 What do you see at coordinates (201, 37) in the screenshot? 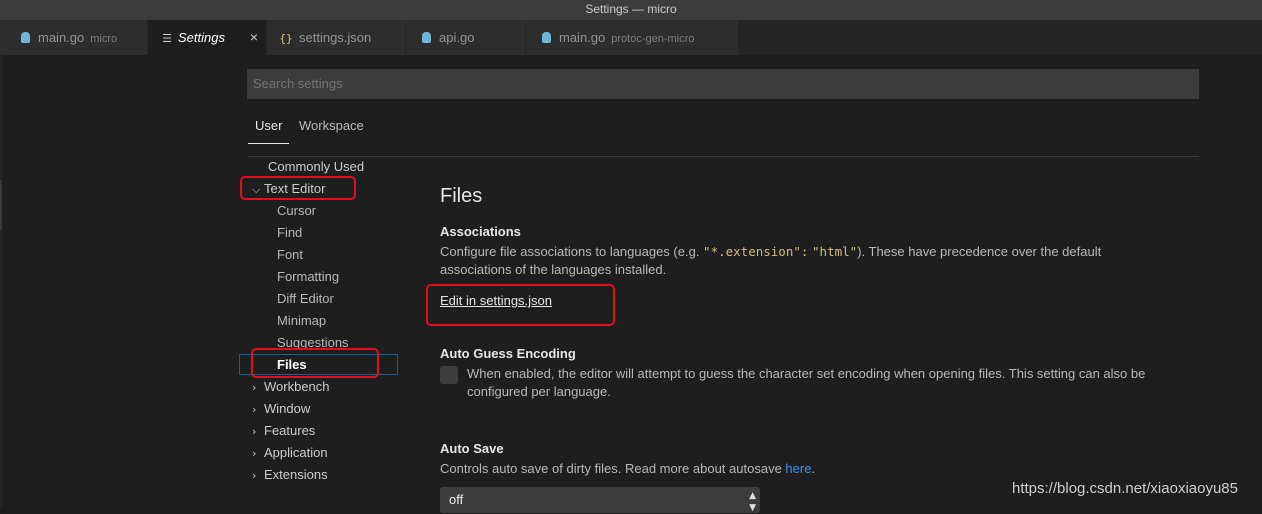
I see `tab-label: Settings` at bounding box center [201, 37].